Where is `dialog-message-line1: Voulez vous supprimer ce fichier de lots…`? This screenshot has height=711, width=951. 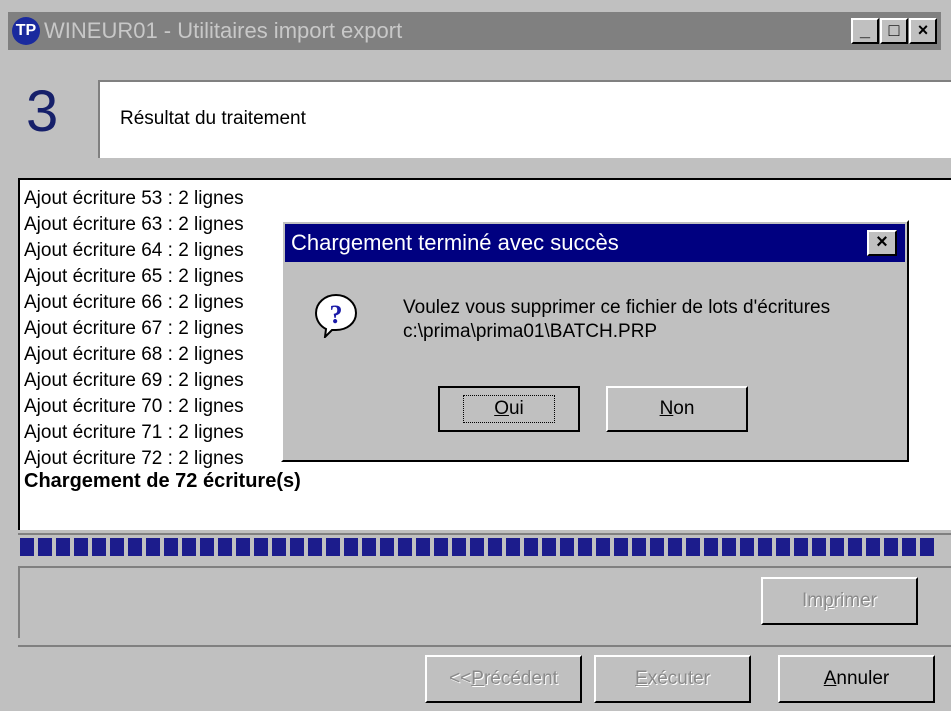
dialog-message-line1: Voulez vous supprimer ce fichier de lots… is located at coordinates (617, 307).